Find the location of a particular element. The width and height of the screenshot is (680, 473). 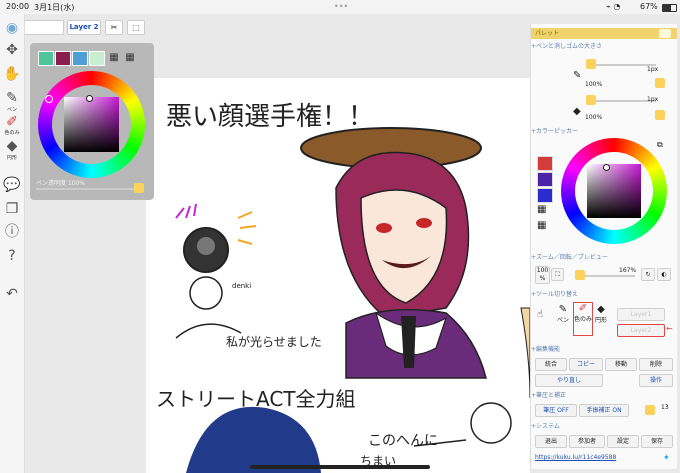

pen-size-knob is located at coordinates (591, 64).